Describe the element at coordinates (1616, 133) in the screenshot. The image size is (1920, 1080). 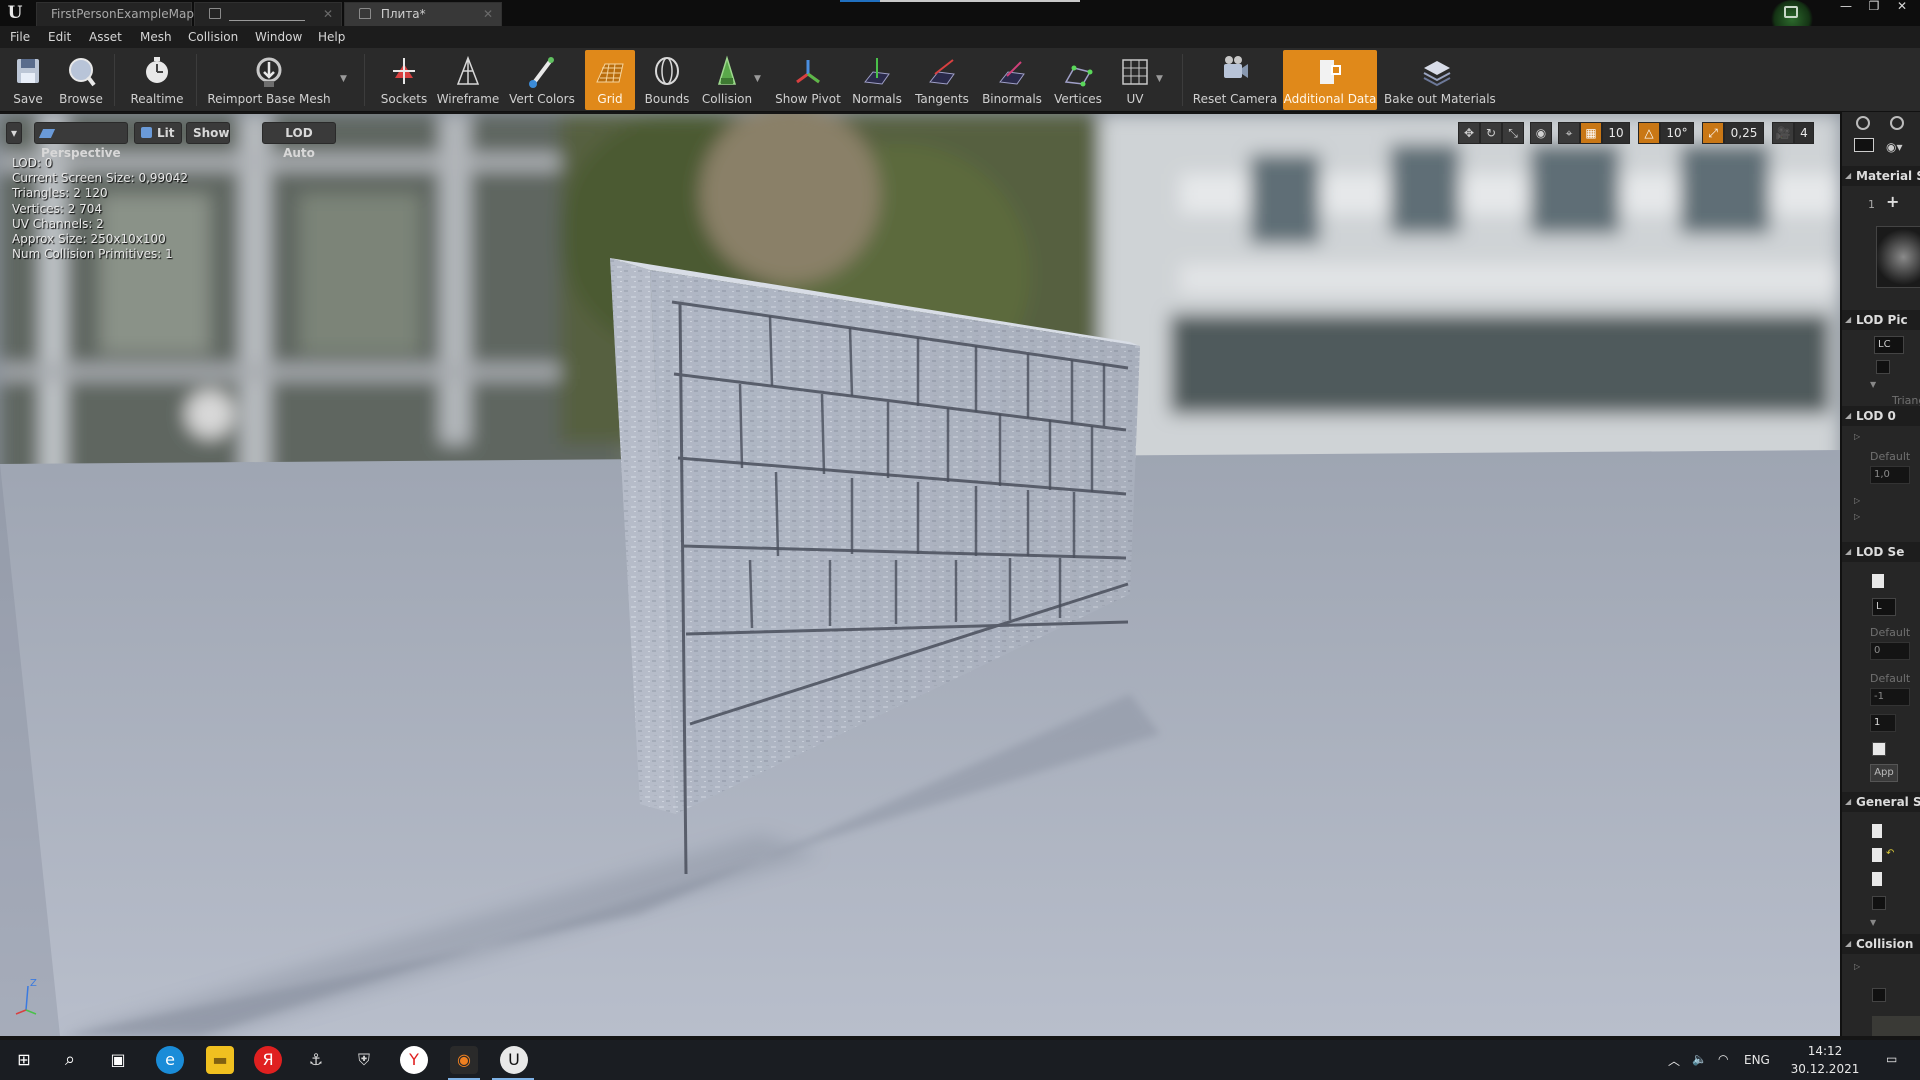
I see `grid-snap-value: 10` at that location.